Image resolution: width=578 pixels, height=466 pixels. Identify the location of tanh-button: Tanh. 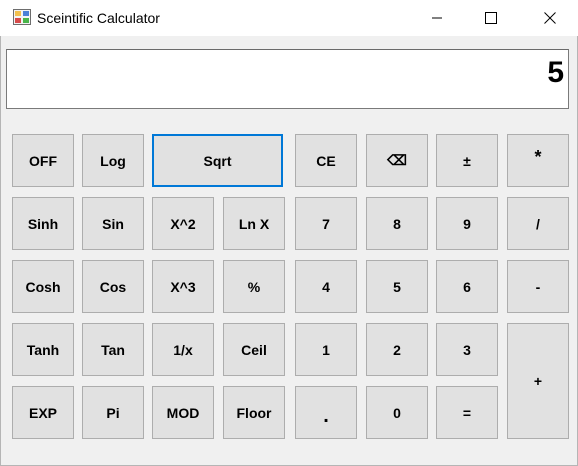
(43, 349).